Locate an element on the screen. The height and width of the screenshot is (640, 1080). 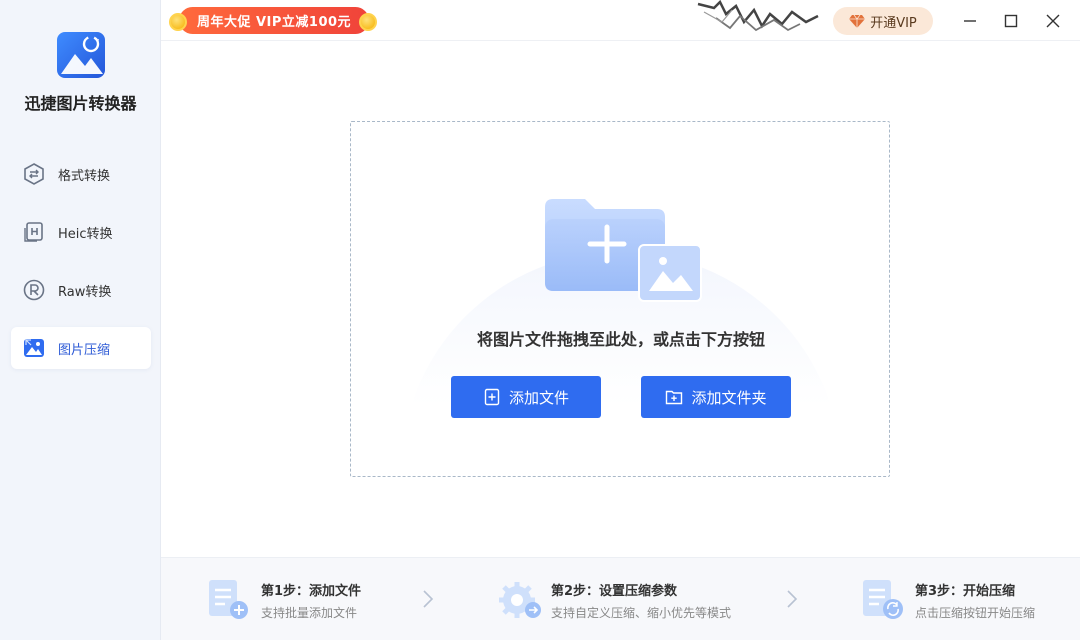
step-1: 第1步：添加文件 支持批量添加文件 is located at coordinates (320, 599).